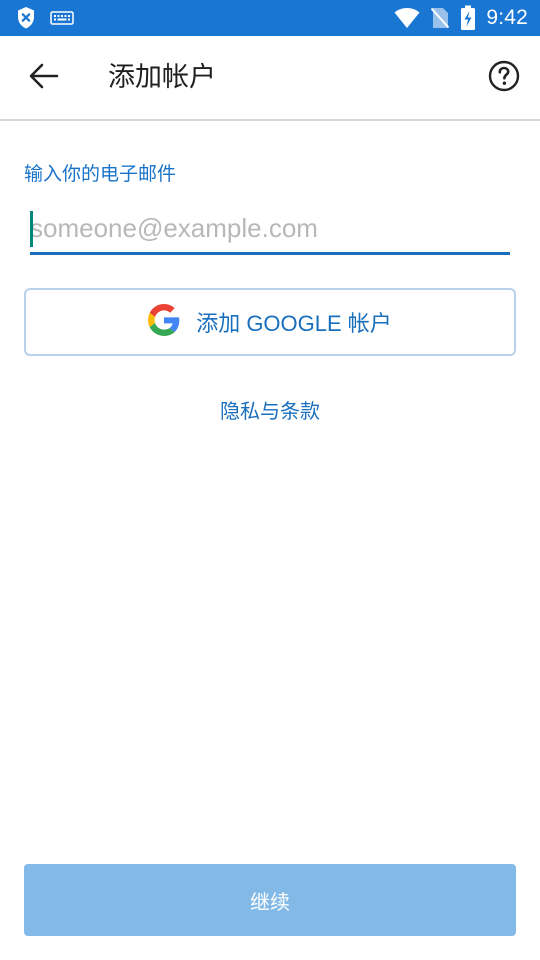 This screenshot has height=960, width=540. I want to click on email-field-container, so click(270, 230).